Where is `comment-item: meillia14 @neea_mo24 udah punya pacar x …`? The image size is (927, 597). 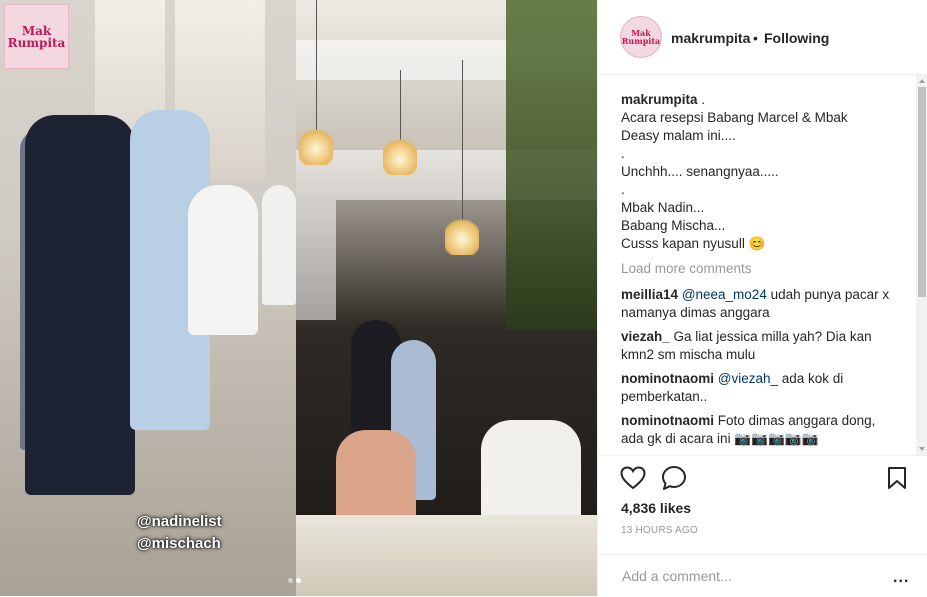 comment-item: meillia14 @neea_mo24 udah punya pacar x … is located at coordinates (761, 304).